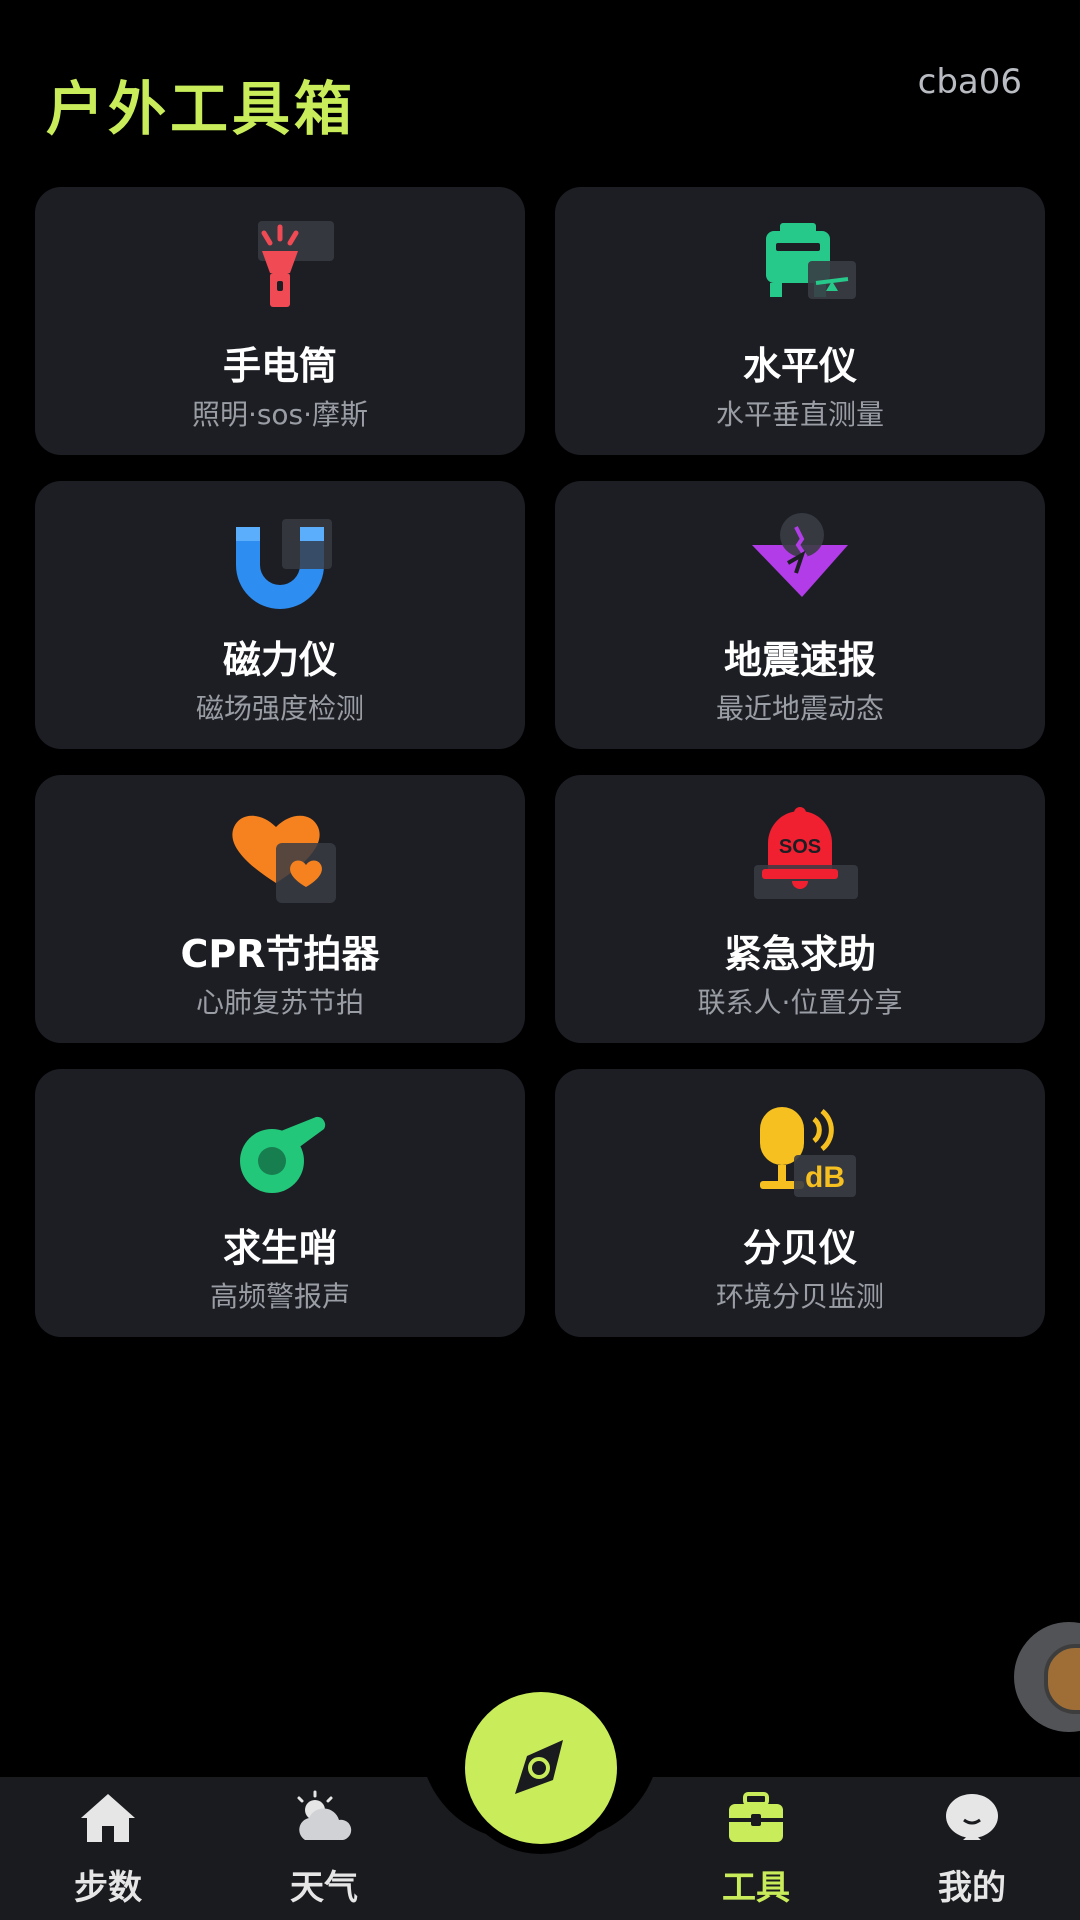  What do you see at coordinates (756, 1849) in the screenshot?
I see `nav-item-tools: 工具` at bounding box center [756, 1849].